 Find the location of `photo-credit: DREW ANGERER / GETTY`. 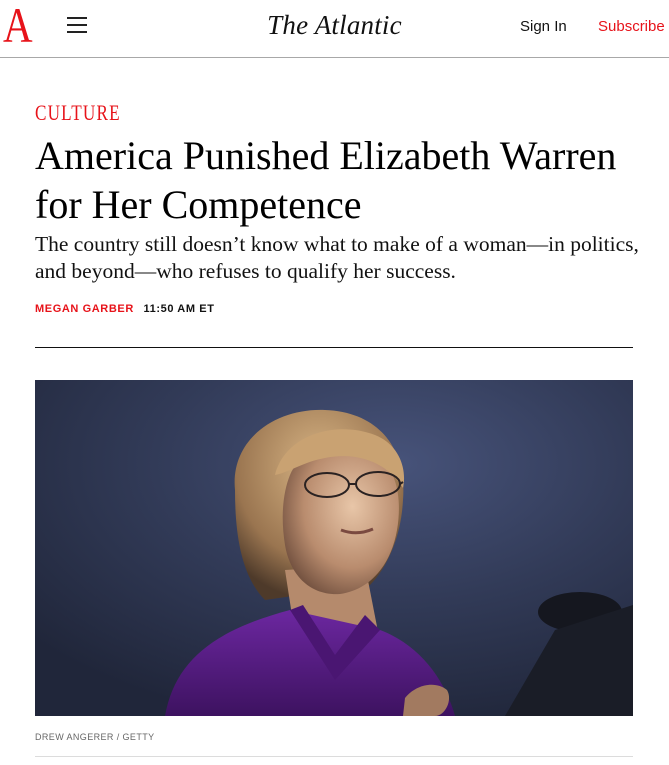

photo-credit: DREW ANGERER / GETTY is located at coordinates (95, 737).